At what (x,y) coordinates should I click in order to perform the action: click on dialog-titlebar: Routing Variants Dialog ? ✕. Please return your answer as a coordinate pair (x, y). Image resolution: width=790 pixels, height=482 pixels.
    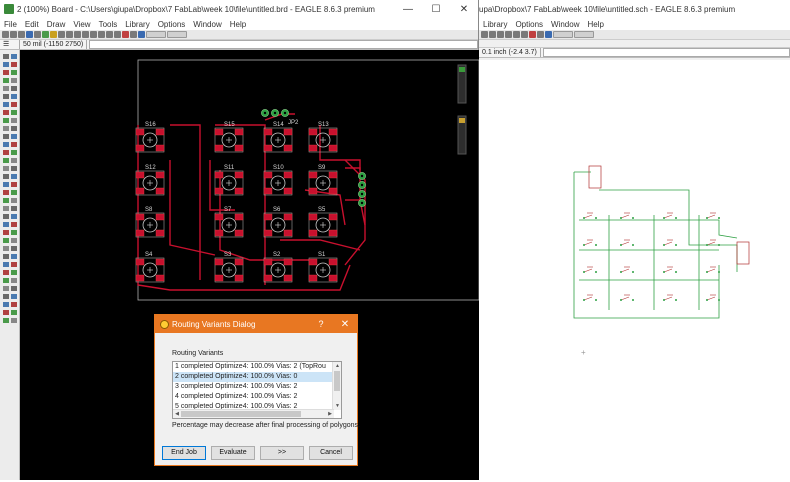
    Looking at the image, I should click on (256, 324).